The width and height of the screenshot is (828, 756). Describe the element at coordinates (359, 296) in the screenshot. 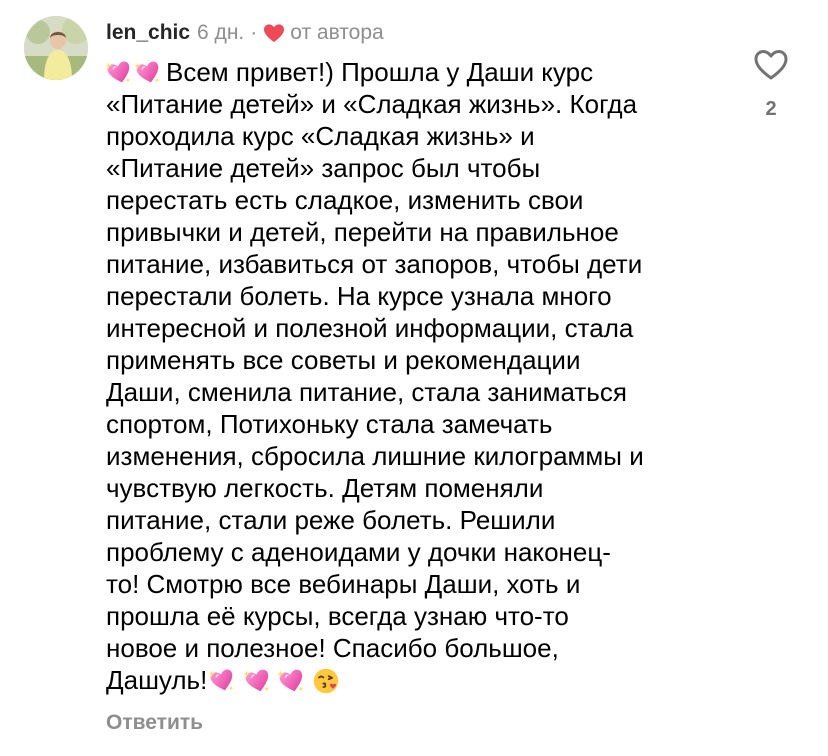

I see `comment-line: перестали болеть. На курсе узнала много` at that location.